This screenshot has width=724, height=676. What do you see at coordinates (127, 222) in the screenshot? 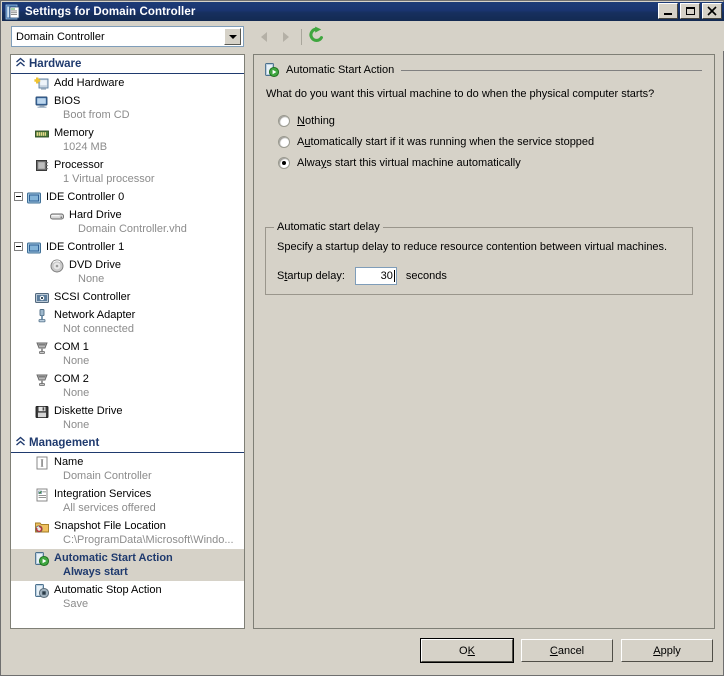
I see `tree-item-hard-drive: Hard Drive Domain Controller.vhd` at bounding box center [127, 222].